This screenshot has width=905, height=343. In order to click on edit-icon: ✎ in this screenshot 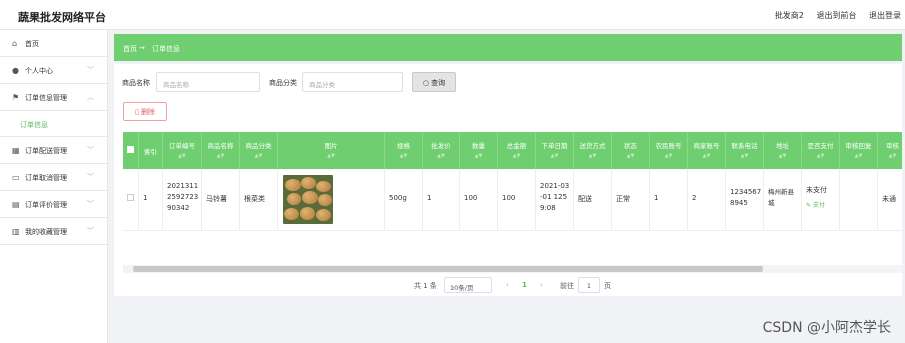, I will do `click(809, 205)`.